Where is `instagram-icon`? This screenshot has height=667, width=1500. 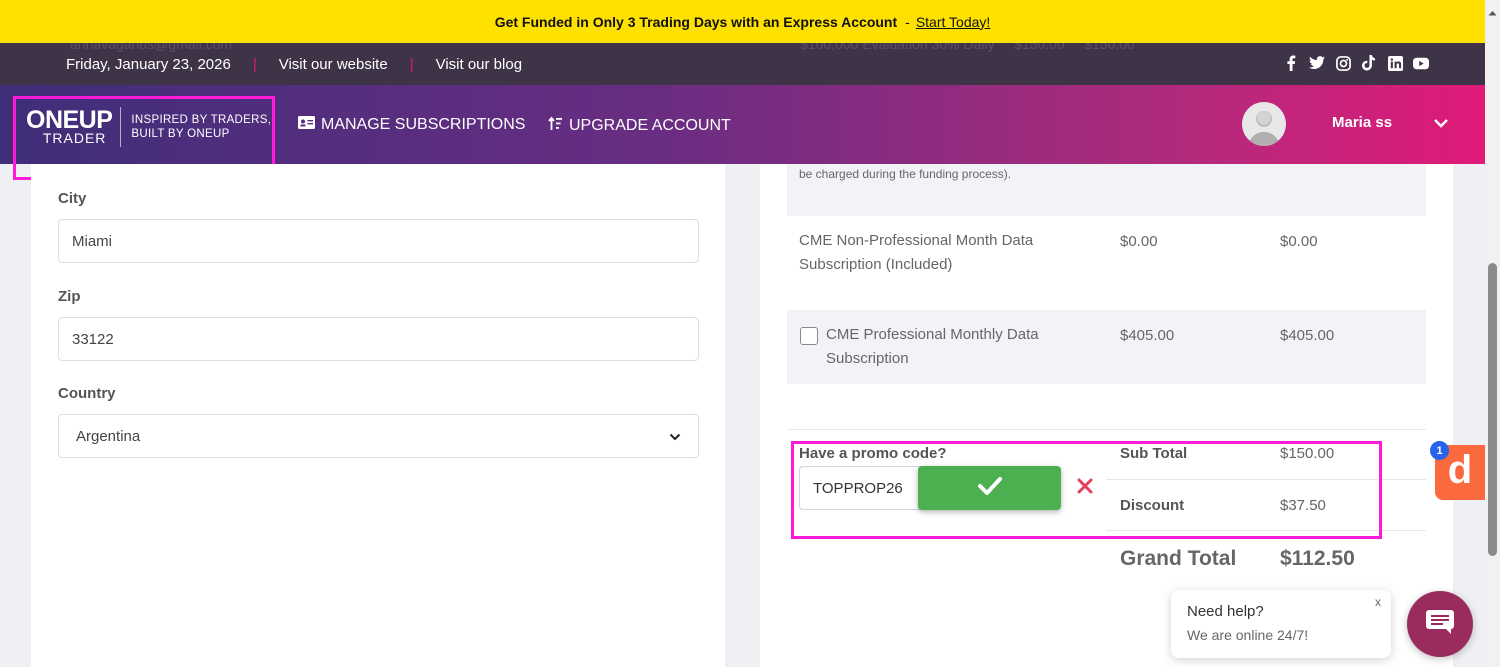
instagram-icon is located at coordinates (1343, 63).